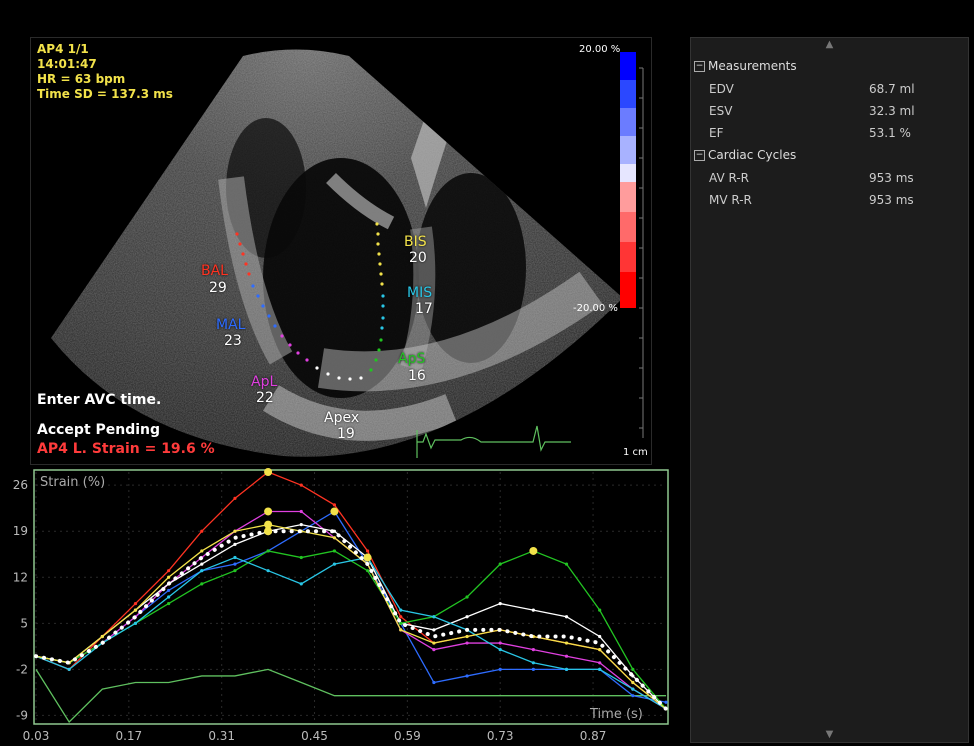 The width and height of the screenshot is (974, 746). I want to click on y-tick-label: 12, so click(20, 577).